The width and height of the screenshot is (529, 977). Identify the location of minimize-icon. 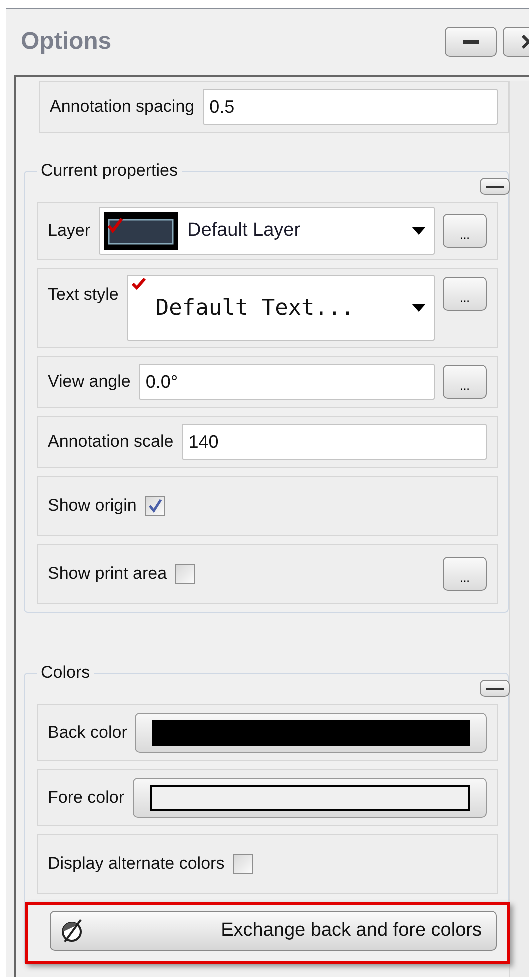
(471, 42).